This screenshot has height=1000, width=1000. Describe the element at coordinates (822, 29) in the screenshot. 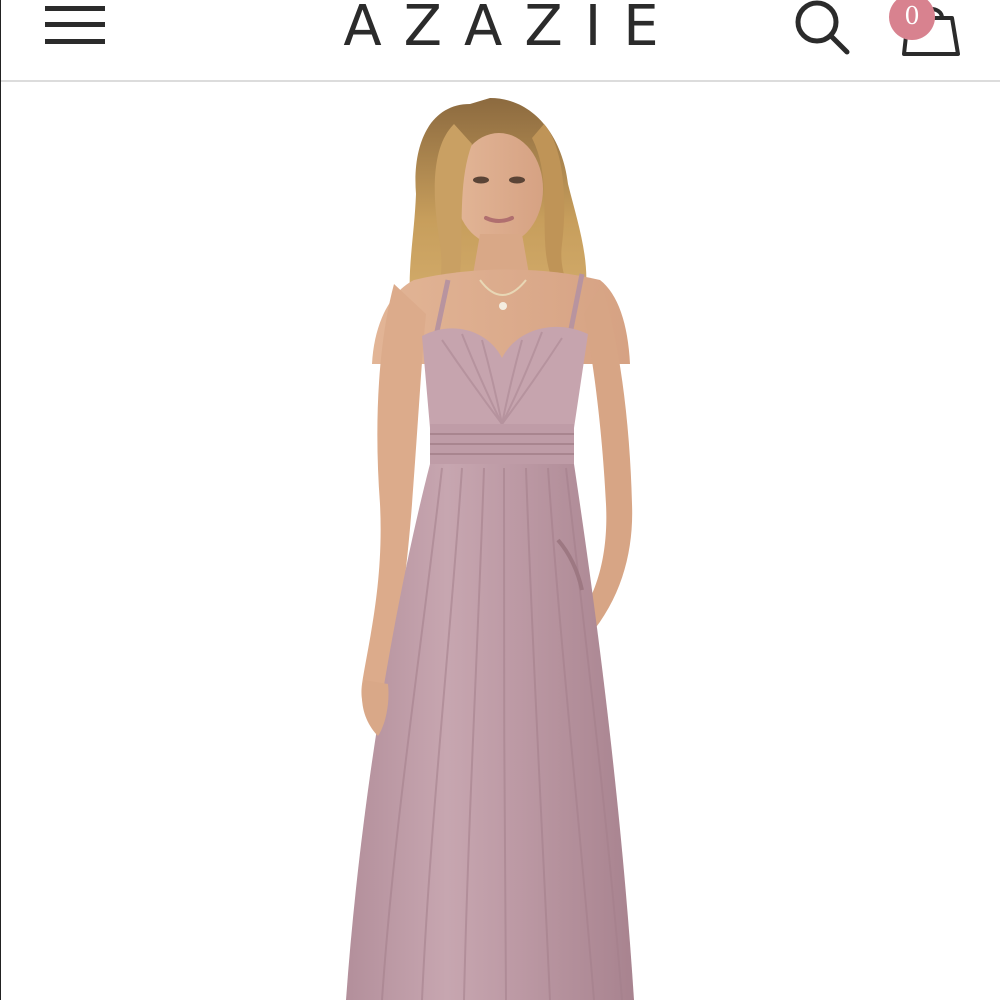

I see `search-icon` at that location.